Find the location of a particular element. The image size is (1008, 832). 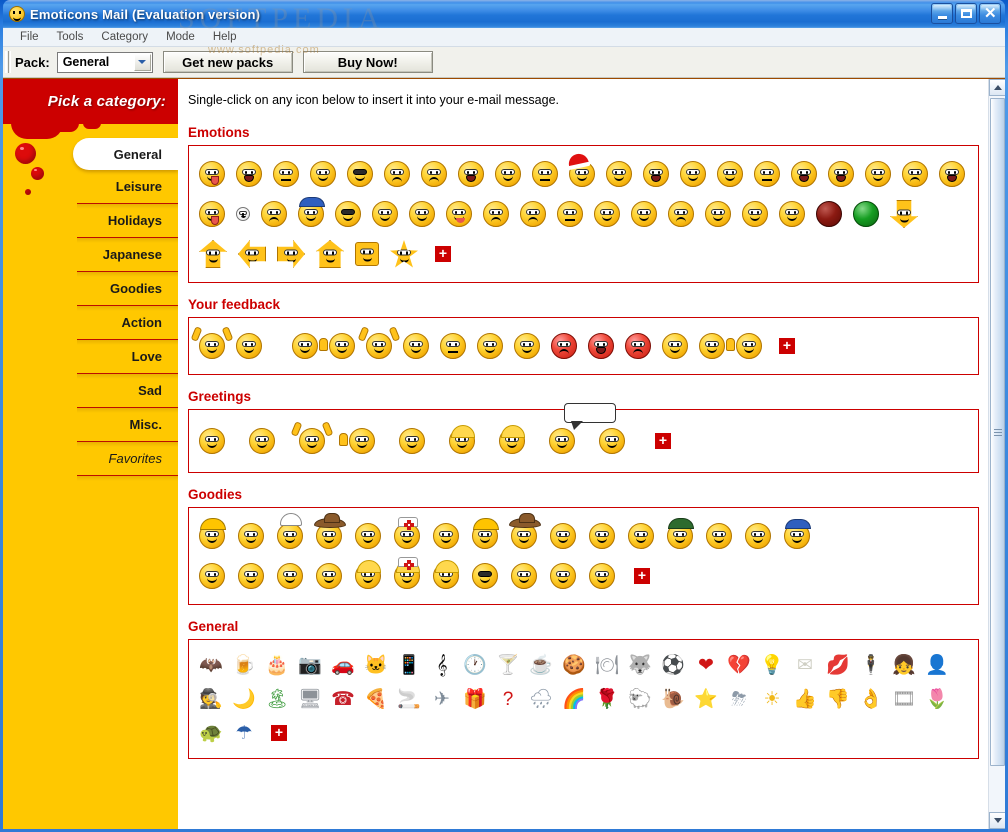

blushing-smiley is located at coordinates (422, 214).